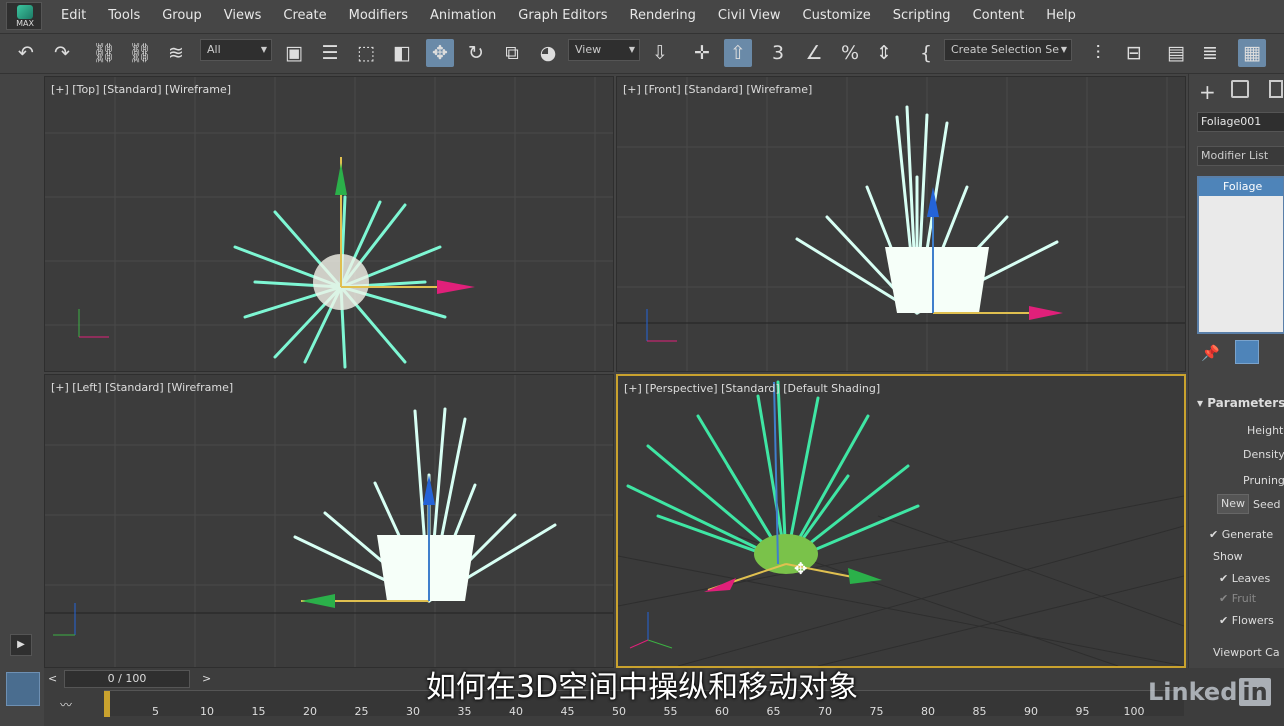 This screenshot has width=1284, height=726. Describe the element at coordinates (476, 53) in the screenshot. I see `select-and-rotate-icon: ↻` at that location.